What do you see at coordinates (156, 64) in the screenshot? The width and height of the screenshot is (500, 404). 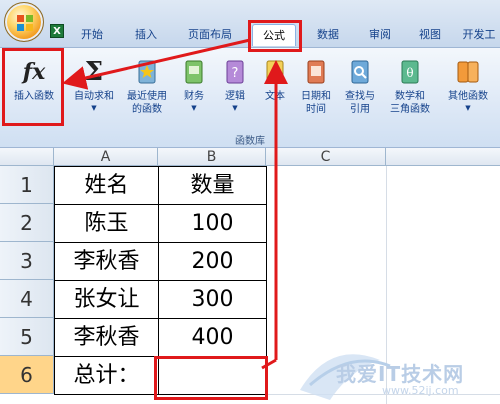 I see `arrow-to-insert-function` at bounding box center [156, 64].